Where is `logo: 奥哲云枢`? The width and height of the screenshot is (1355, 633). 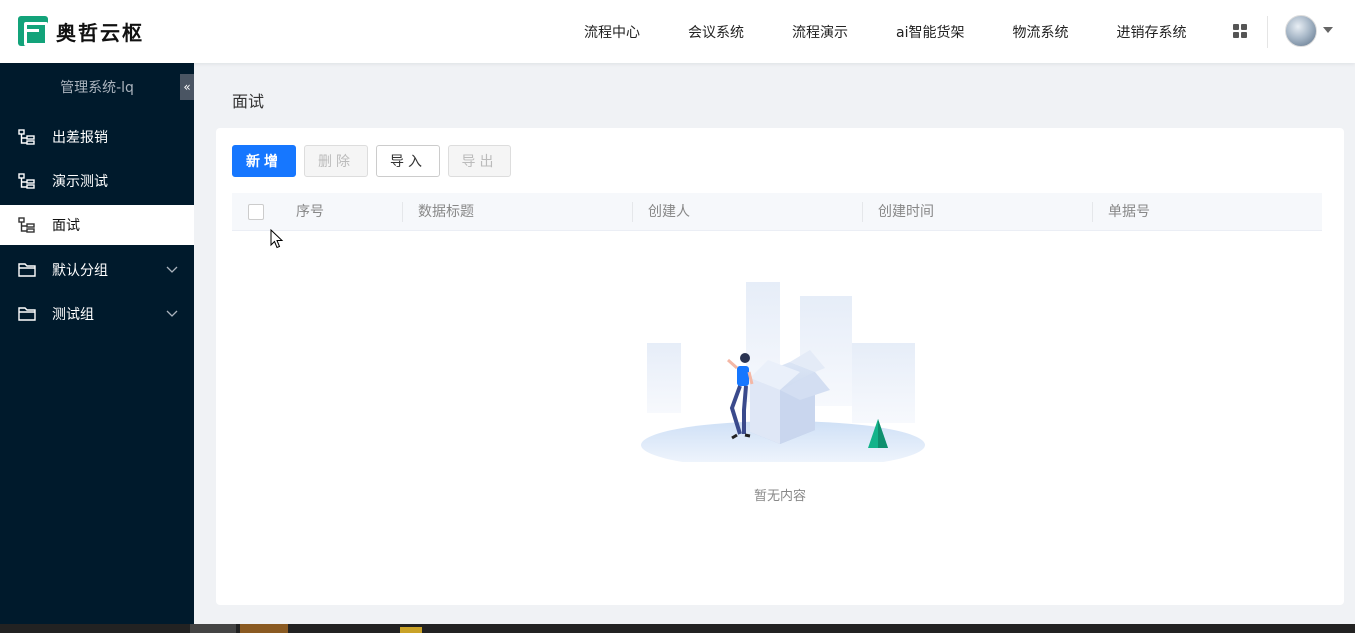 logo: 奥哲云枢 is located at coordinates (81, 31).